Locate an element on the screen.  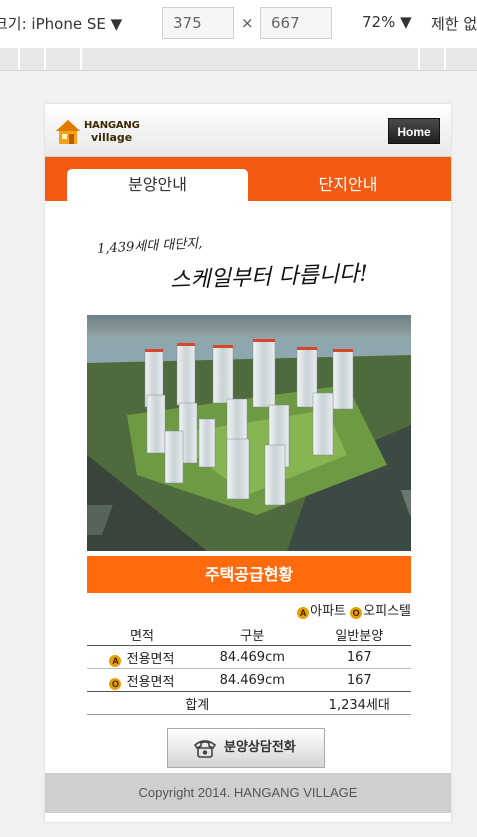
device-select: 크기: iPhone SE ▼ is located at coordinates (61, 23).